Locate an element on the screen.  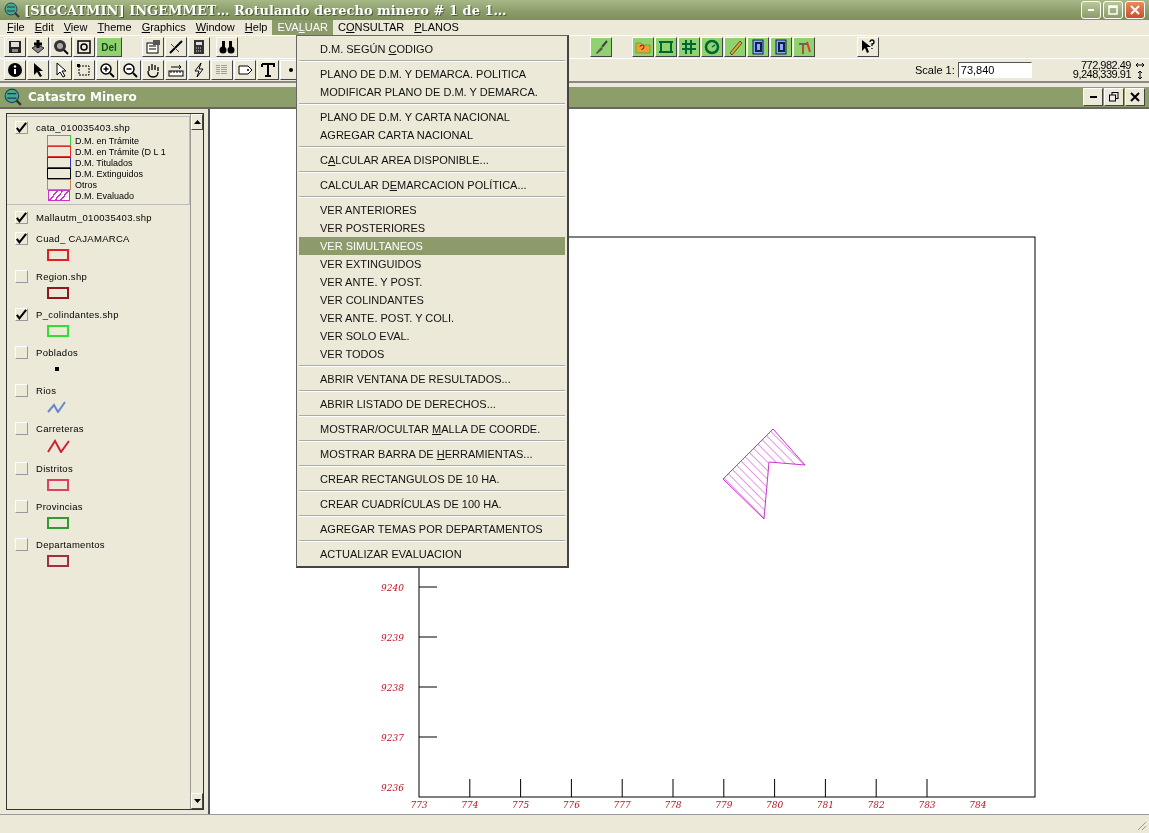
x-axis-label: 782 is located at coordinates (876, 804).